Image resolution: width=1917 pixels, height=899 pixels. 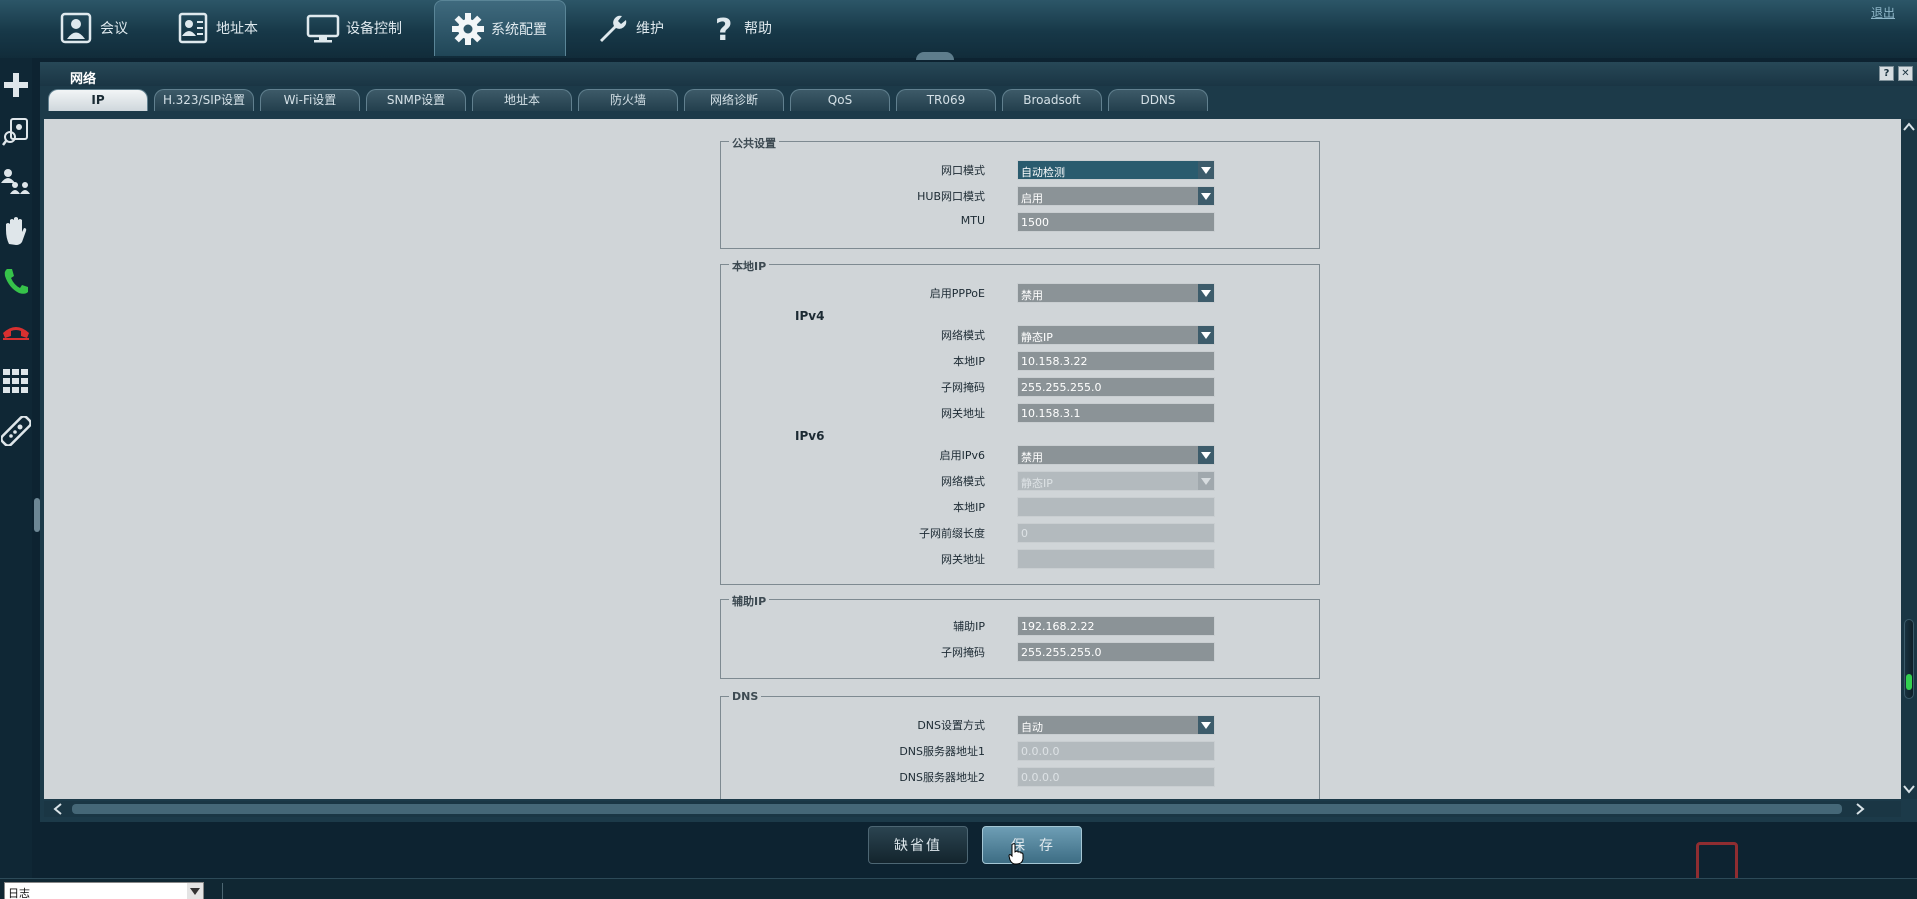 I want to click on ipv4-mask-row: 子网掩码 255.255.255.0, so click(x=1021, y=387).